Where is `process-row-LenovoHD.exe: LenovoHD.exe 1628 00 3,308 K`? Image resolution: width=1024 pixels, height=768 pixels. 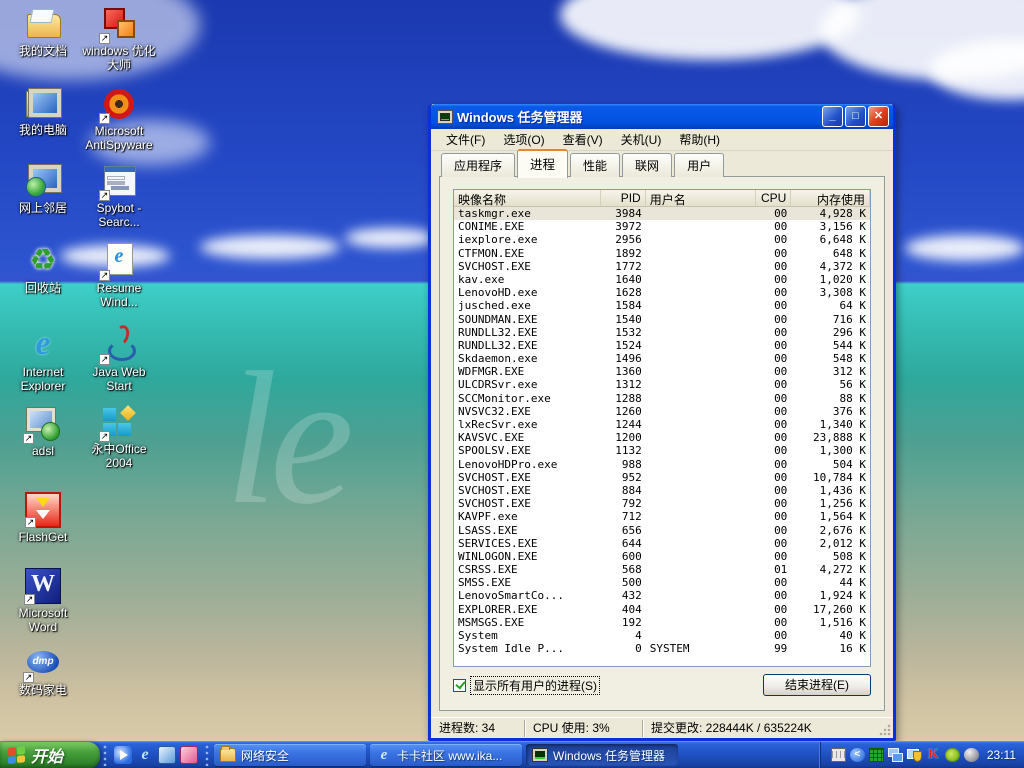
process-row-LenovoHD.exe: LenovoHD.exe 1628 00 3,308 K is located at coordinates (662, 292).